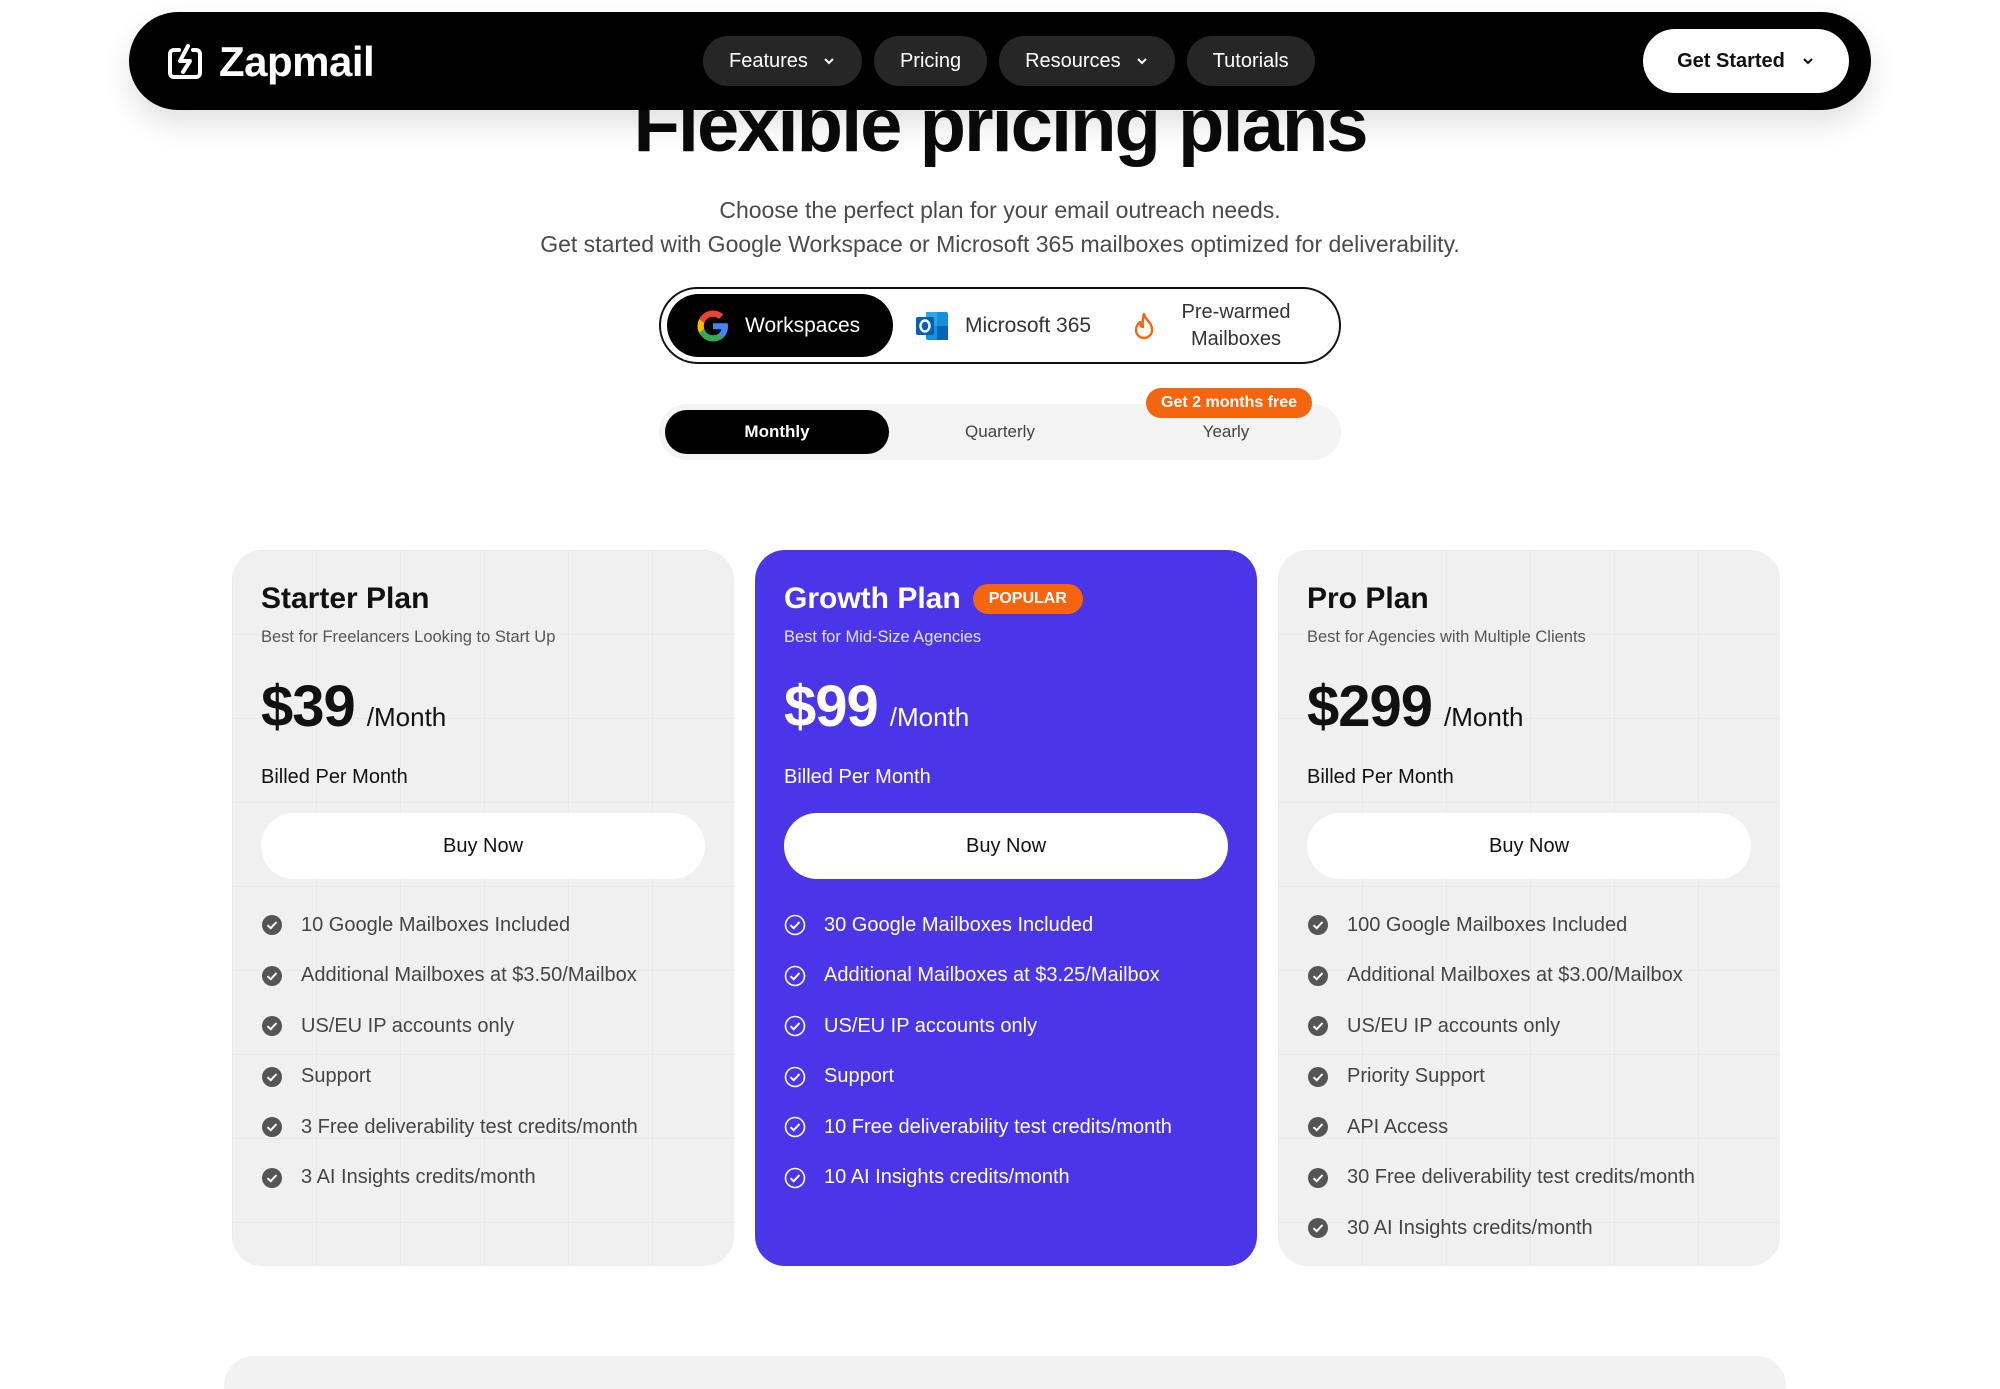  I want to click on google-icon, so click(712, 325).